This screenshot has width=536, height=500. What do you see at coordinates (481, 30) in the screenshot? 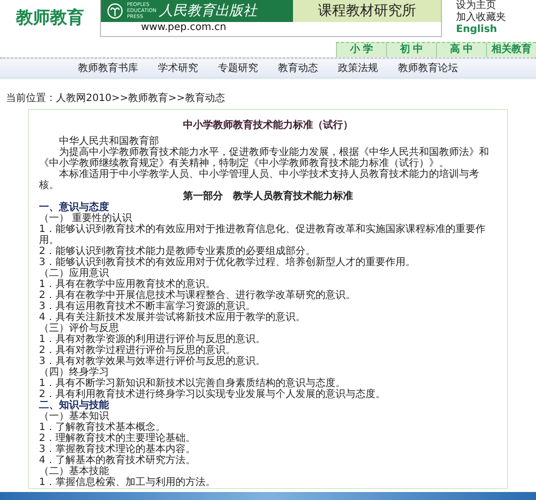
I see `header-link: English` at bounding box center [481, 30].